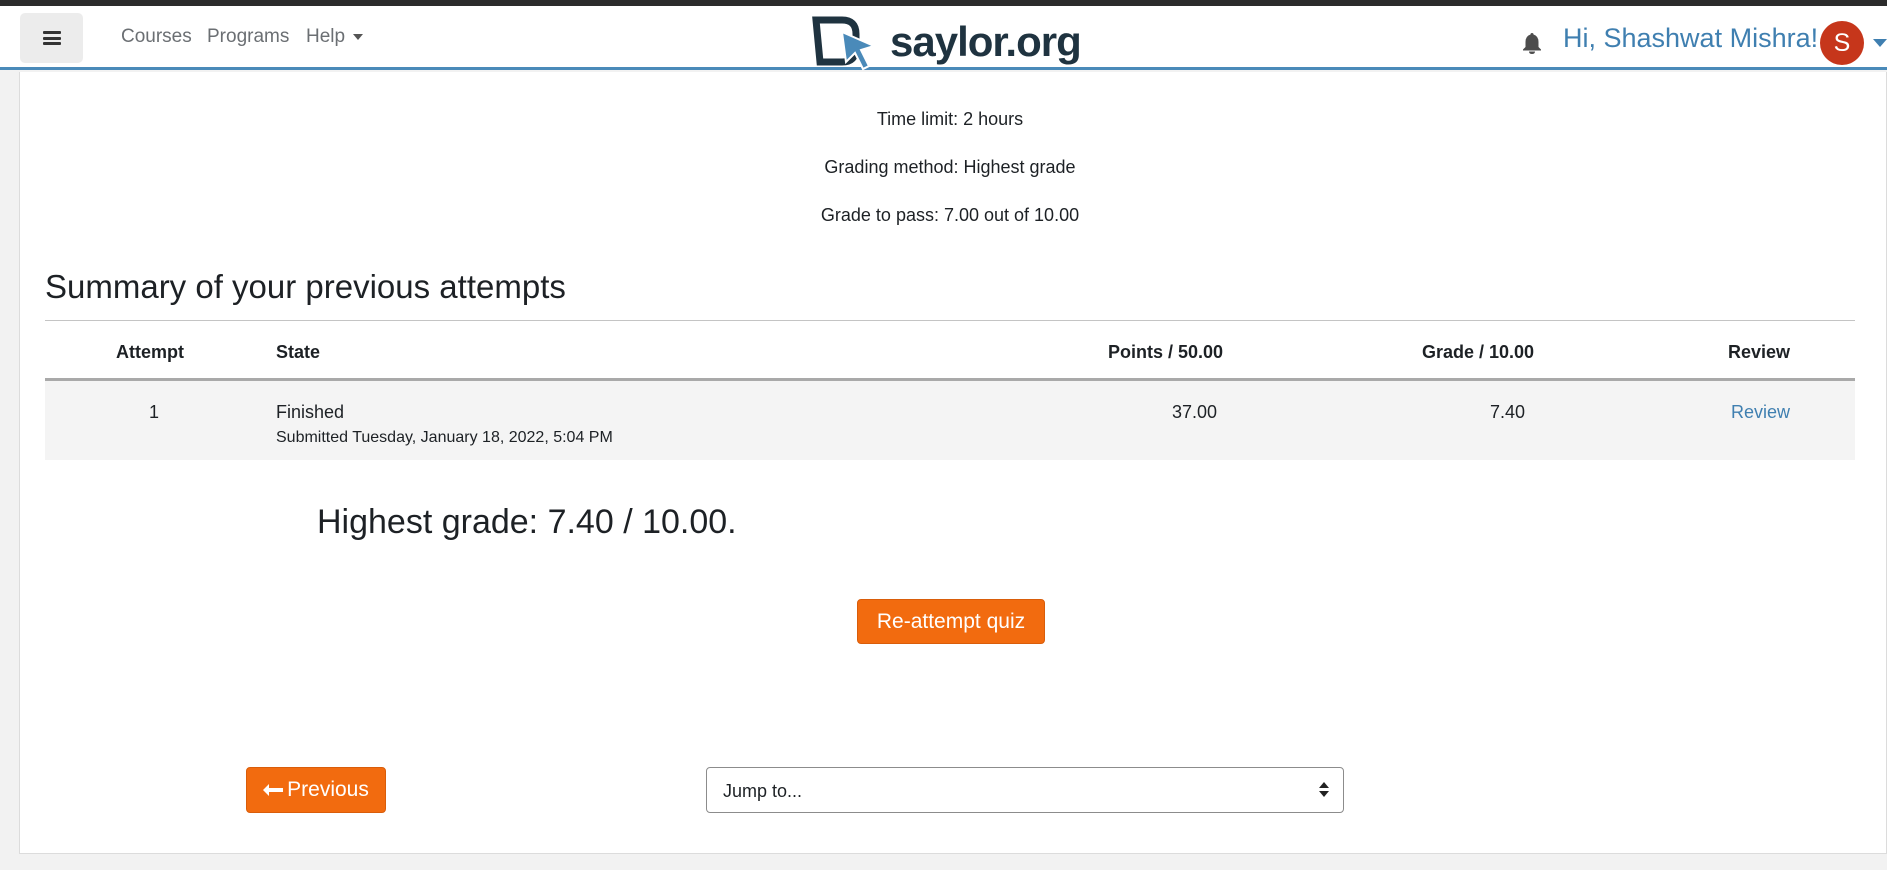 This screenshot has height=870, width=1887. I want to click on nav-link-programs: Programs, so click(248, 37).